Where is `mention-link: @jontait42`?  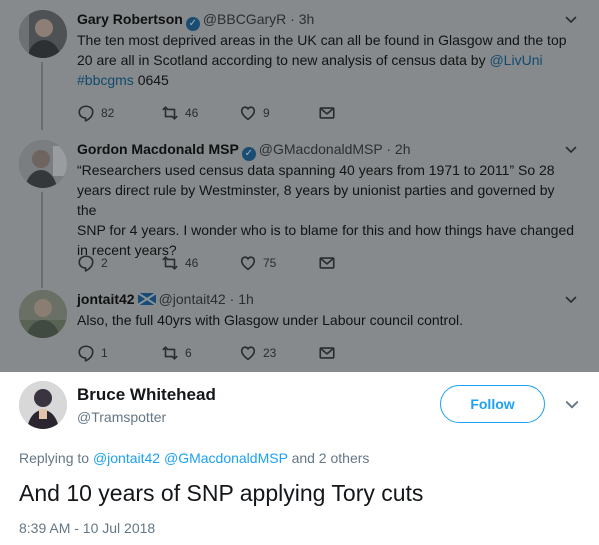 mention-link: @jontait42 is located at coordinates (126, 458).